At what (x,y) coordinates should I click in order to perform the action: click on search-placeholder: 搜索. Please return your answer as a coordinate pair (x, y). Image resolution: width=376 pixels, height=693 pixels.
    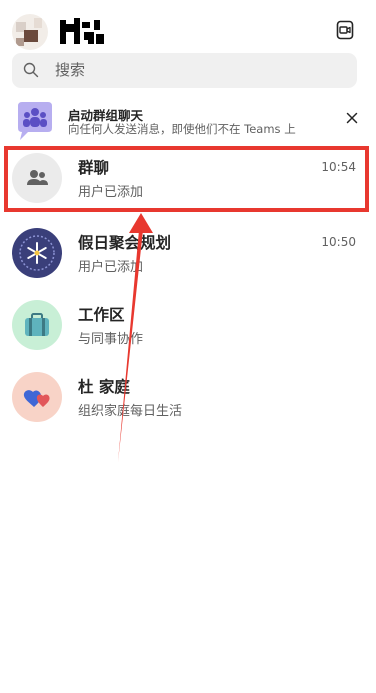
    Looking at the image, I should click on (70, 70).